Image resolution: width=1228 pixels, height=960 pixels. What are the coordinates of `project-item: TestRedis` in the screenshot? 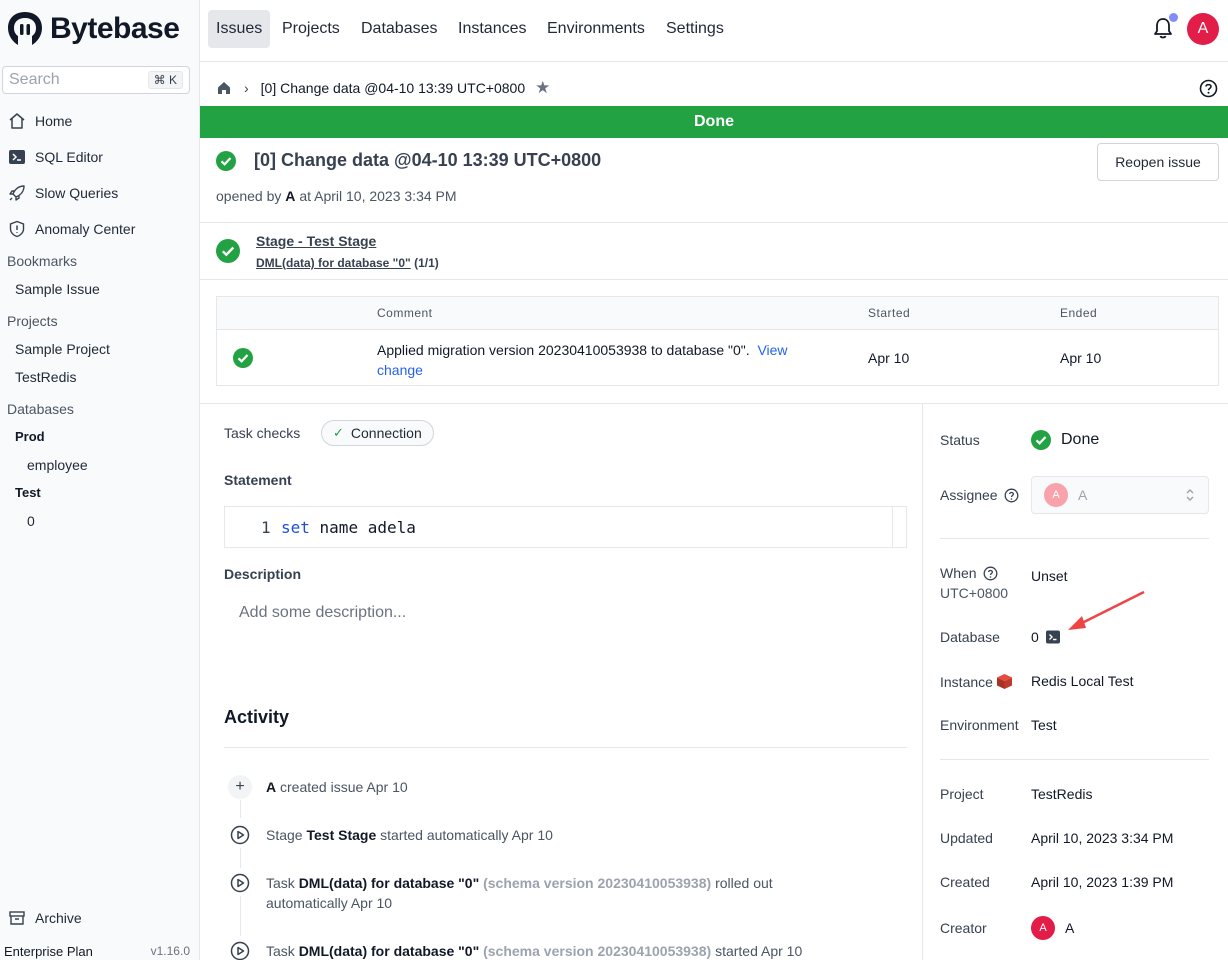 It's located at (45, 377).